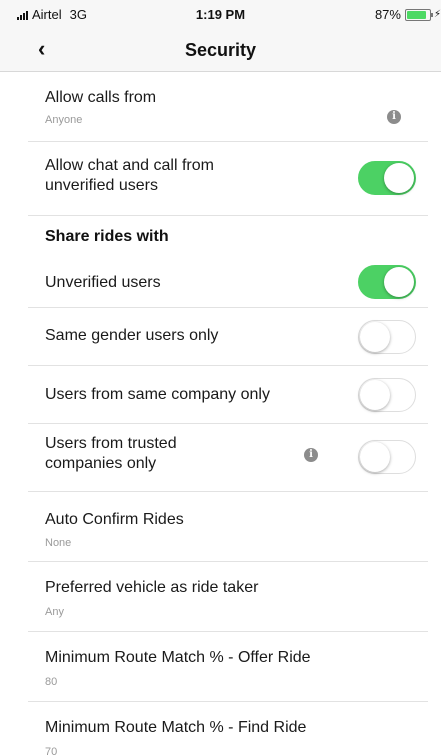 This screenshot has height=755, width=441. I want to click on preferred-vehicle-value: Any, so click(54, 612).